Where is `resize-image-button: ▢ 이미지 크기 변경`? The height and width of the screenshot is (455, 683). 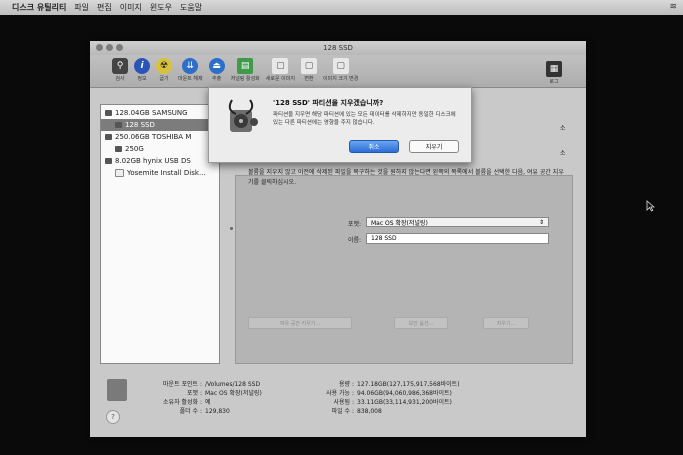
resize-image-button: ▢ 이미지 크기 변경 is located at coordinates (340, 68).